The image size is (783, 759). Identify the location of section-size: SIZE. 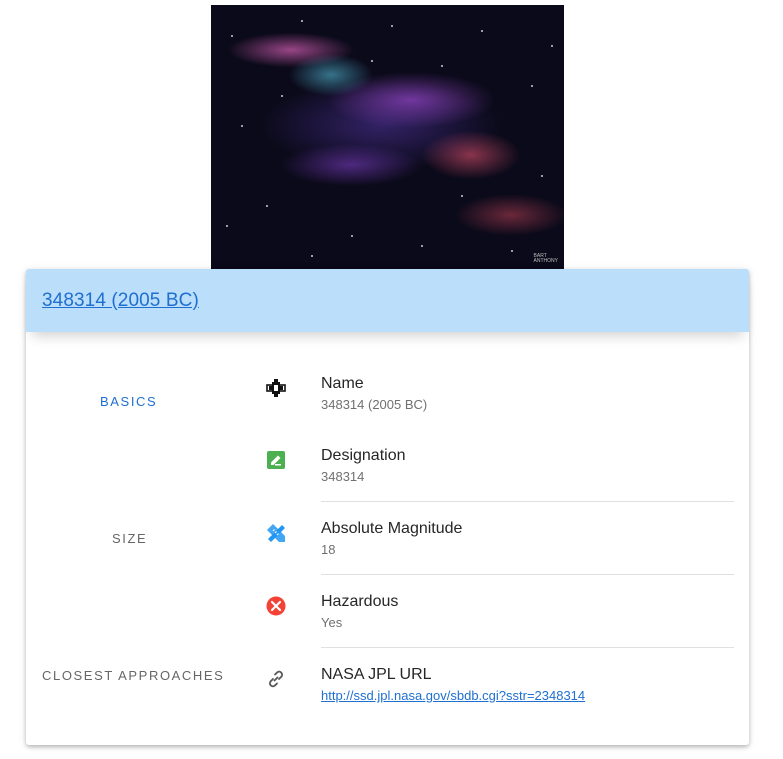
(129, 538).